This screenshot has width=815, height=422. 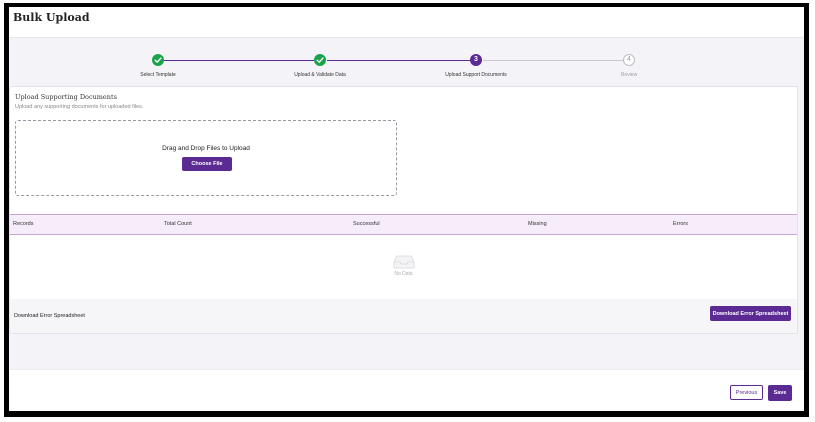 What do you see at coordinates (320, 60) in the screenshot?
I see `step-2-check-icon` at bounding box center [320, 60].